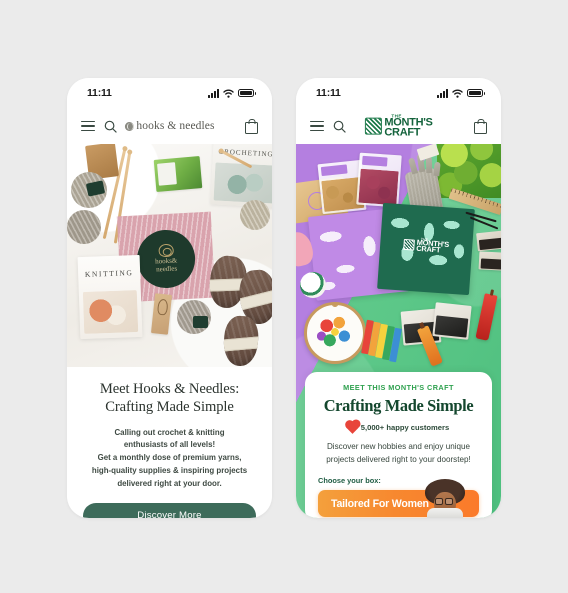 Image resolution: width=568 pixels, height=593 pixels. What do you see at coordinates (398, 405) in the screenshot?
I see `page-title: Crafting Made Simple` at bounding box center [398, 405].